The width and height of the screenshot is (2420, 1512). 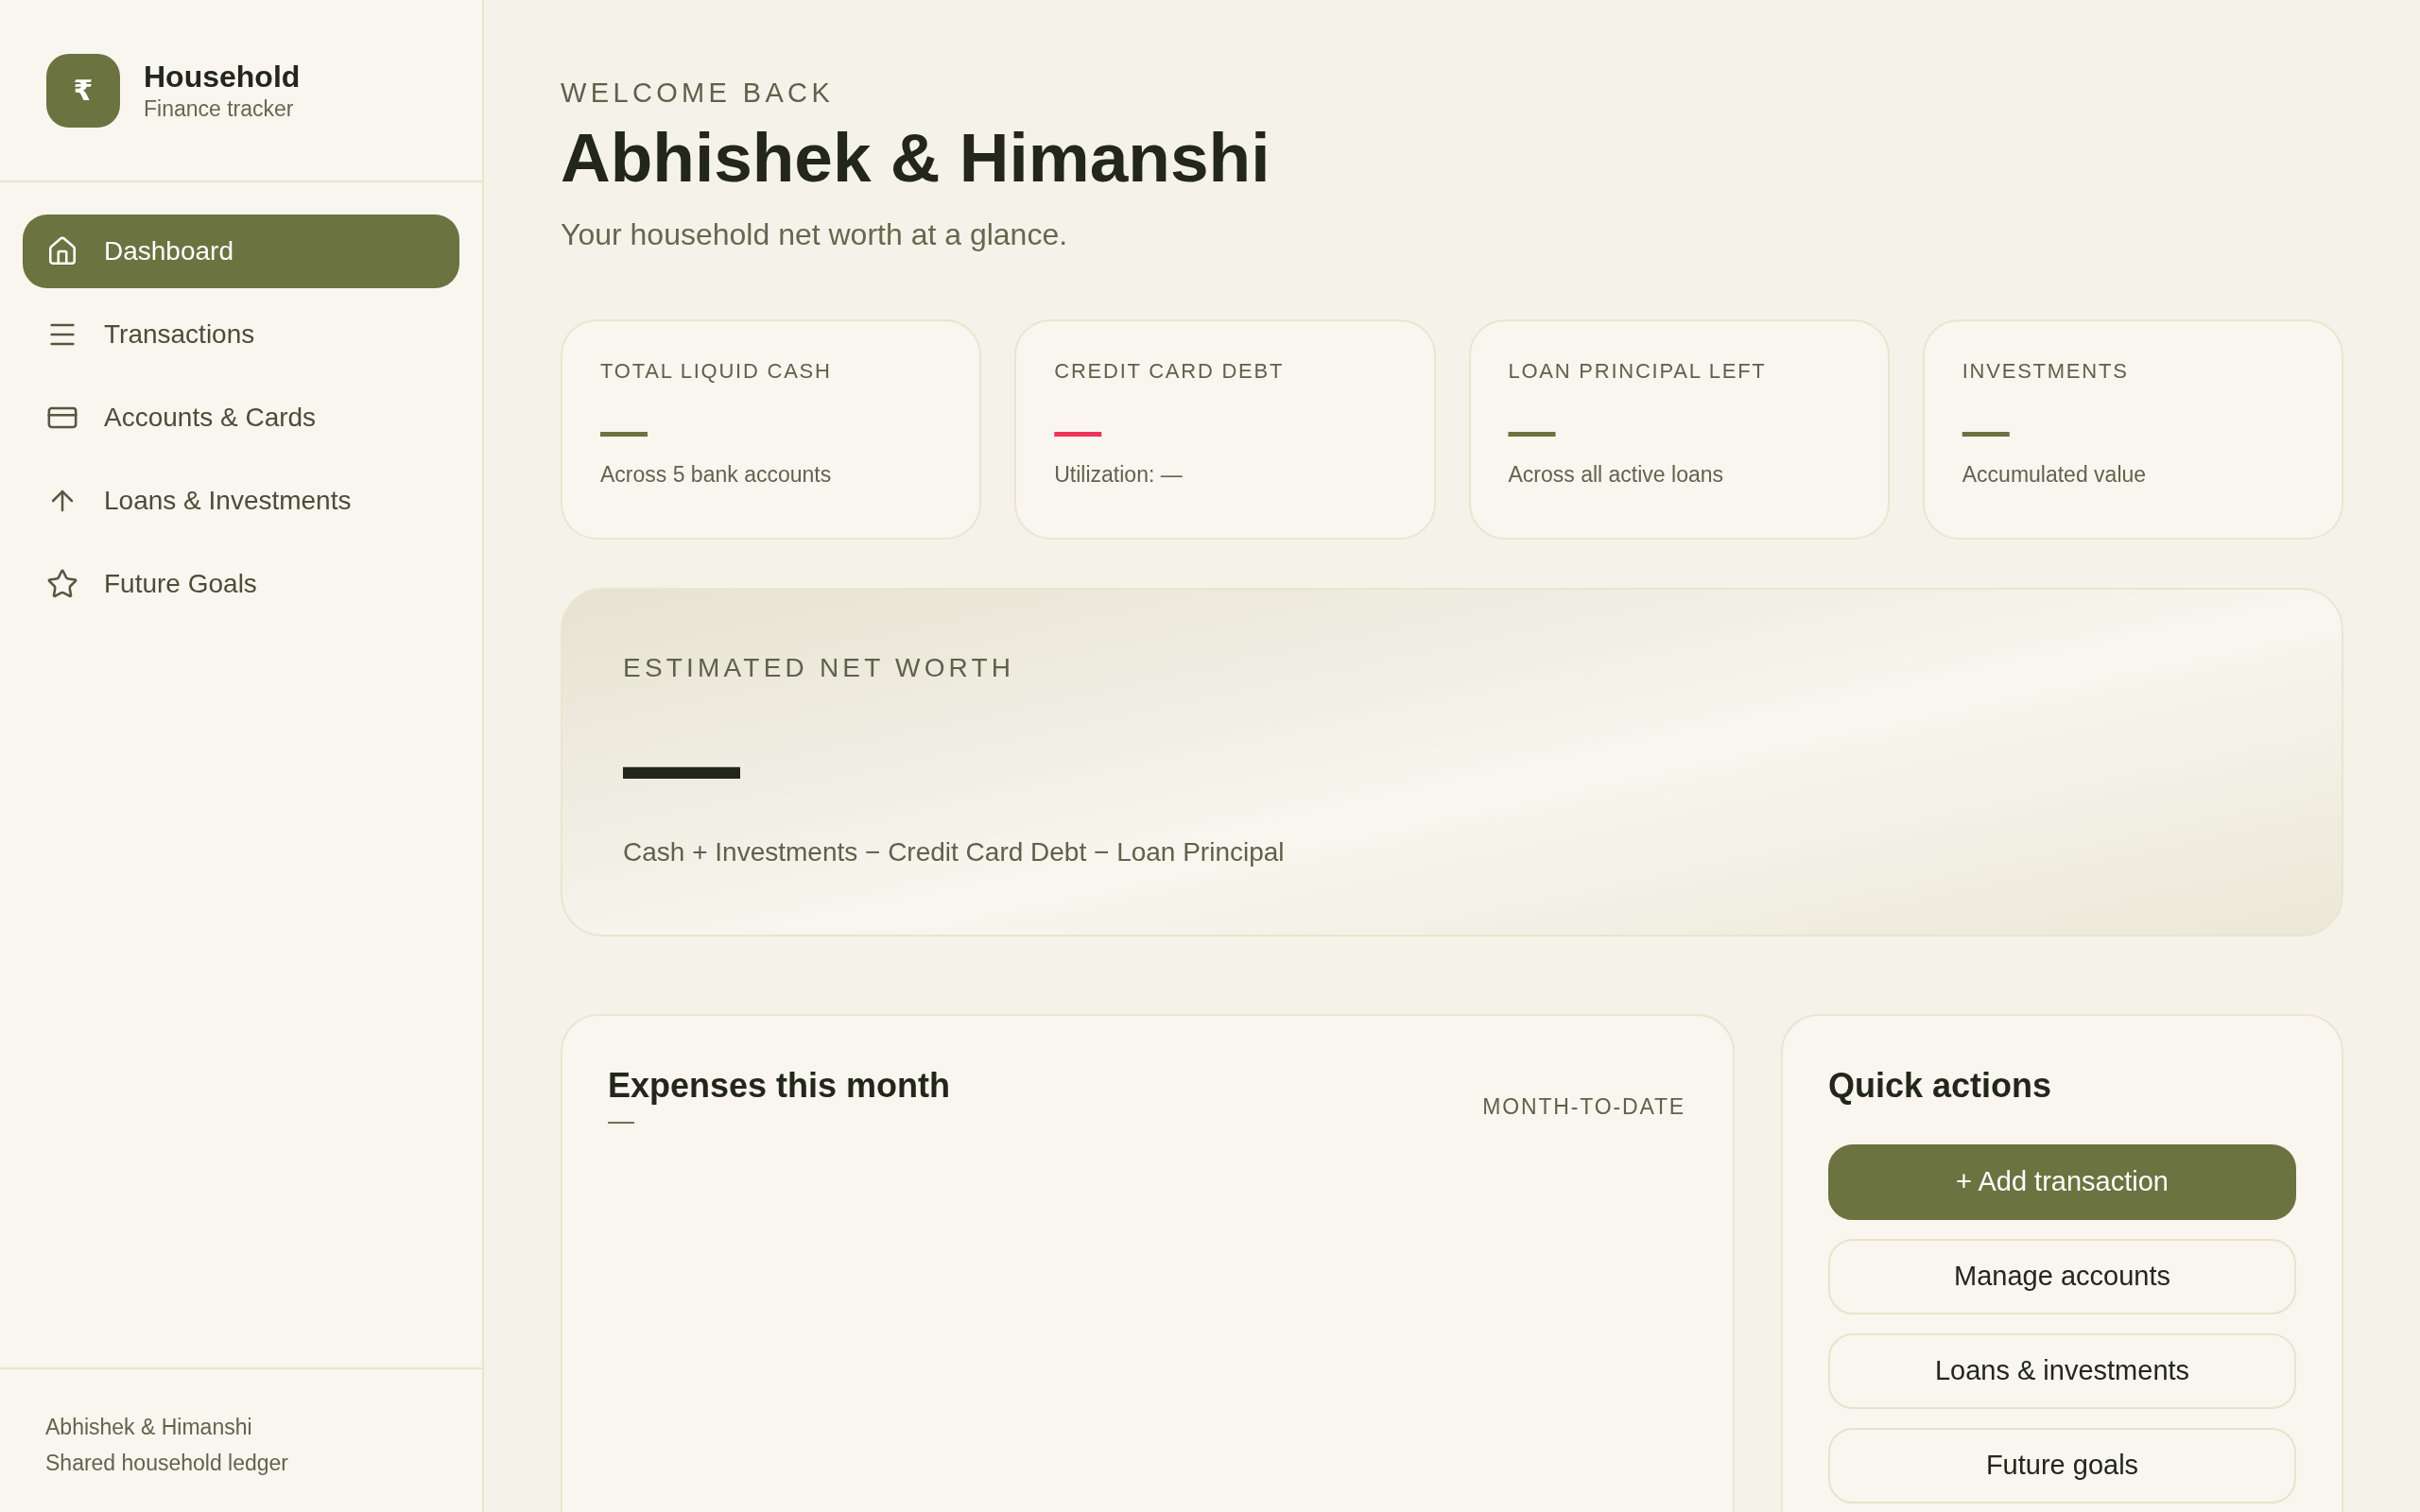 I want to click on nav-item: Dashboard, so click(x=241, y=251).